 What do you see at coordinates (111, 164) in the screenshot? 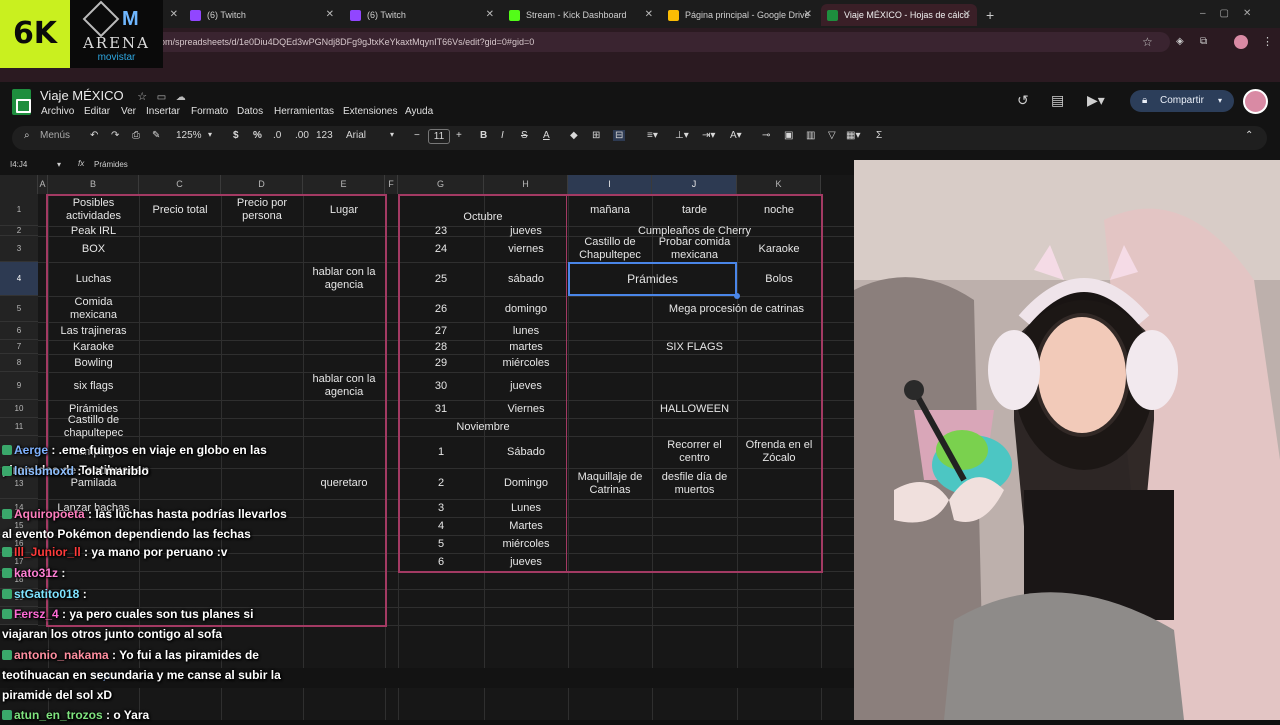
I see `formula-input: Prámides` at bounding box center [111, 164].